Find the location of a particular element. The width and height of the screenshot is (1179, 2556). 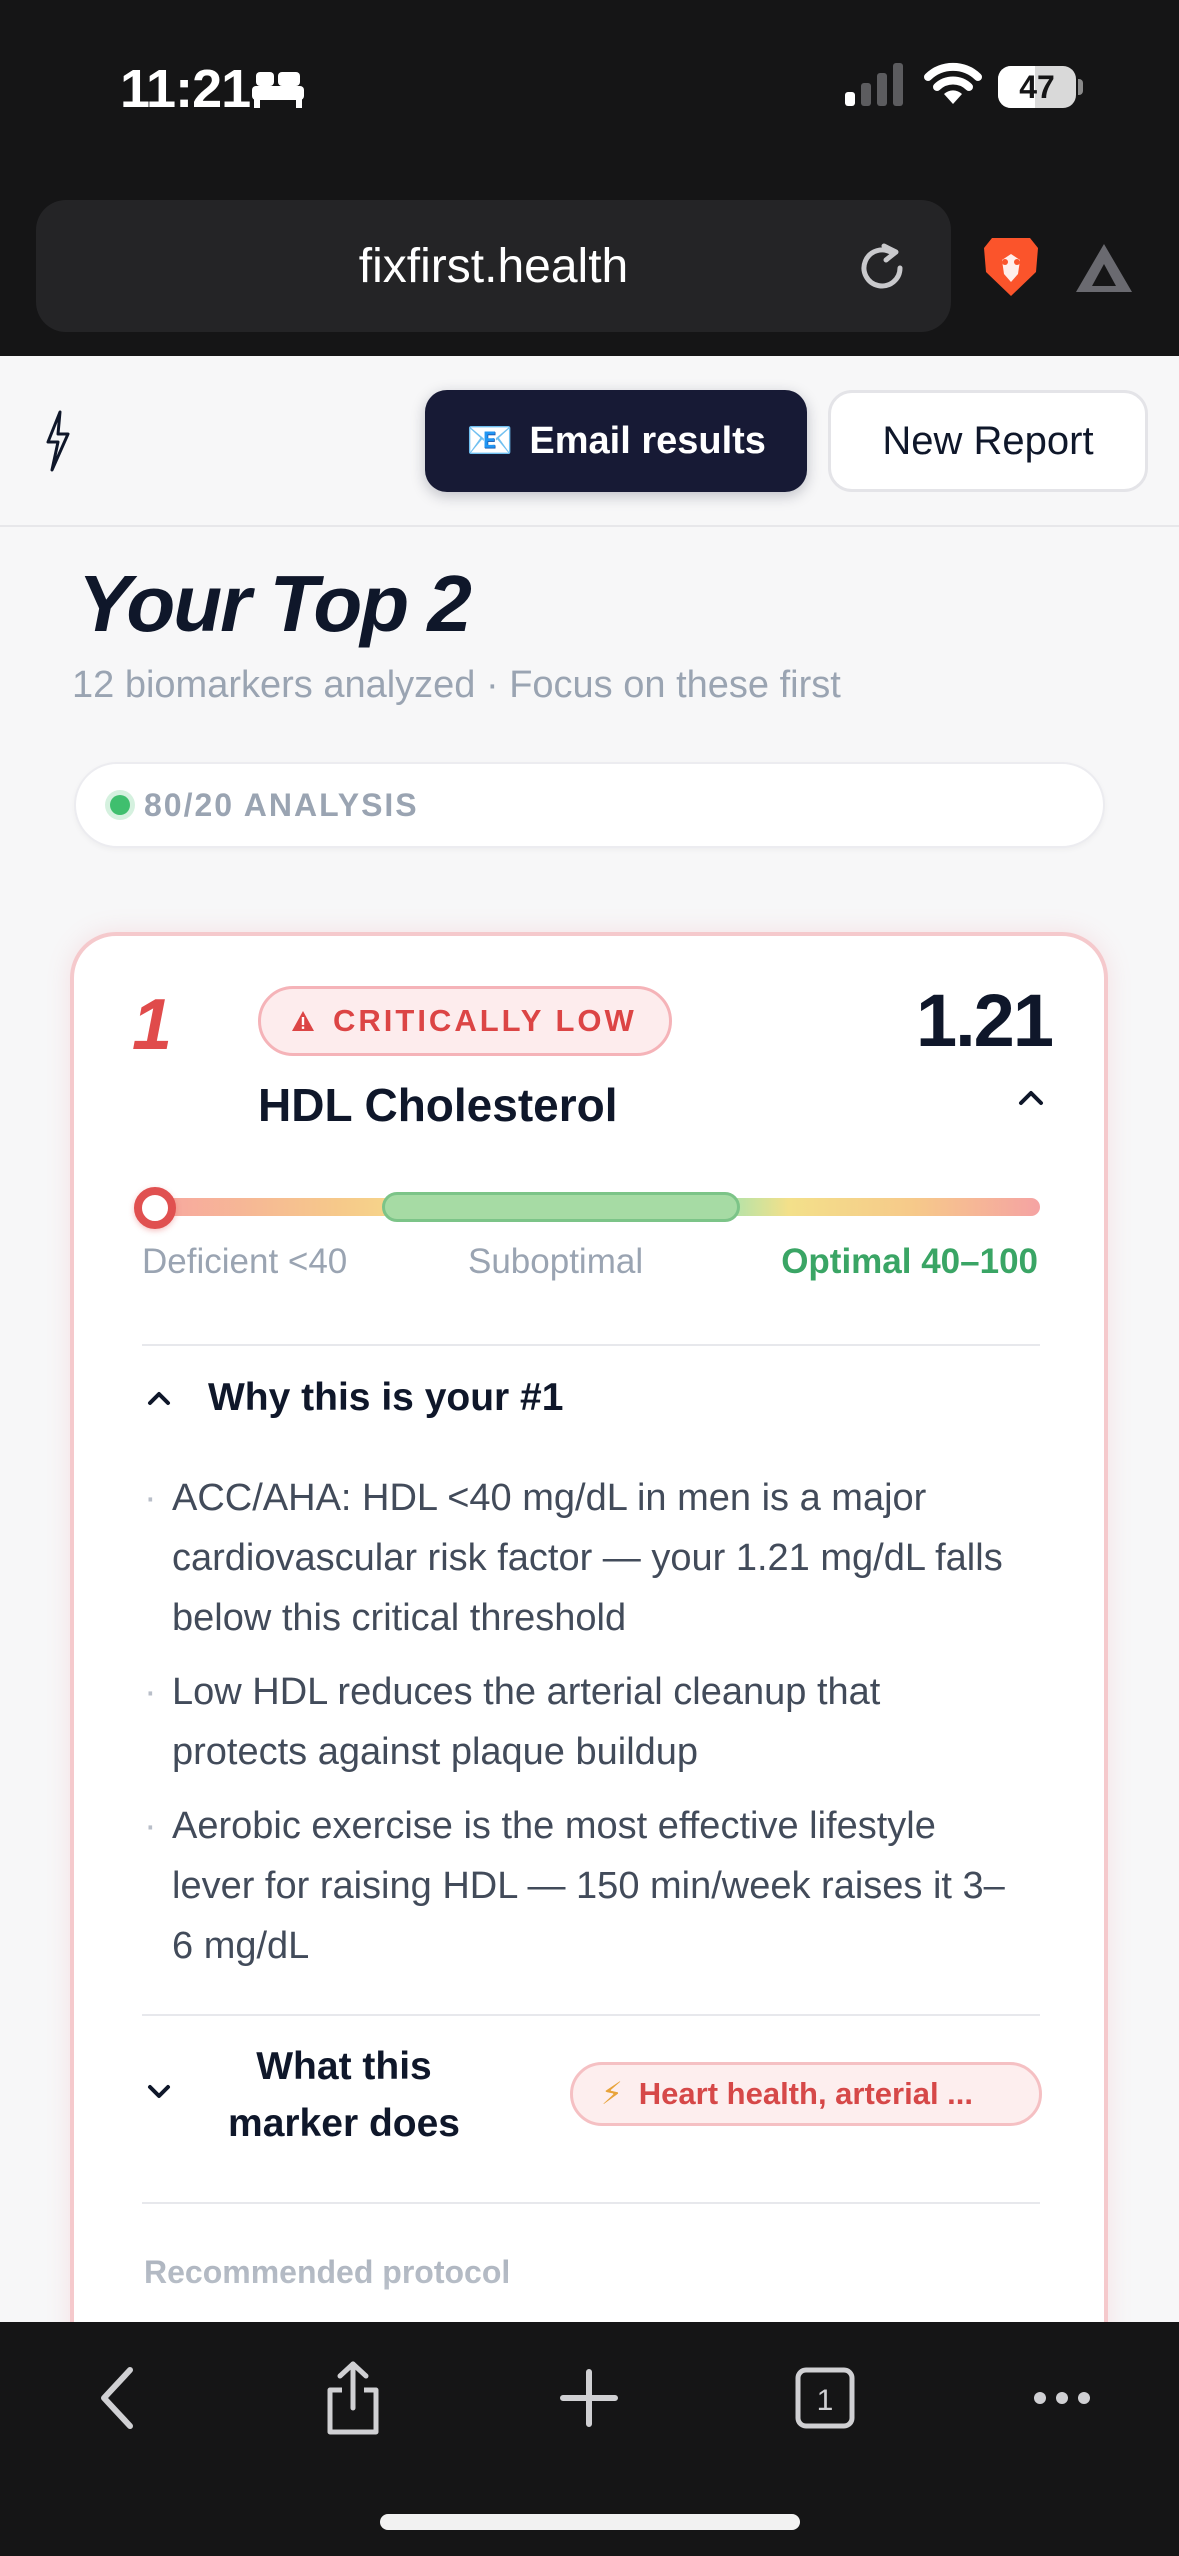

battery-percent: 47 is located at coordinates (1037, 86).